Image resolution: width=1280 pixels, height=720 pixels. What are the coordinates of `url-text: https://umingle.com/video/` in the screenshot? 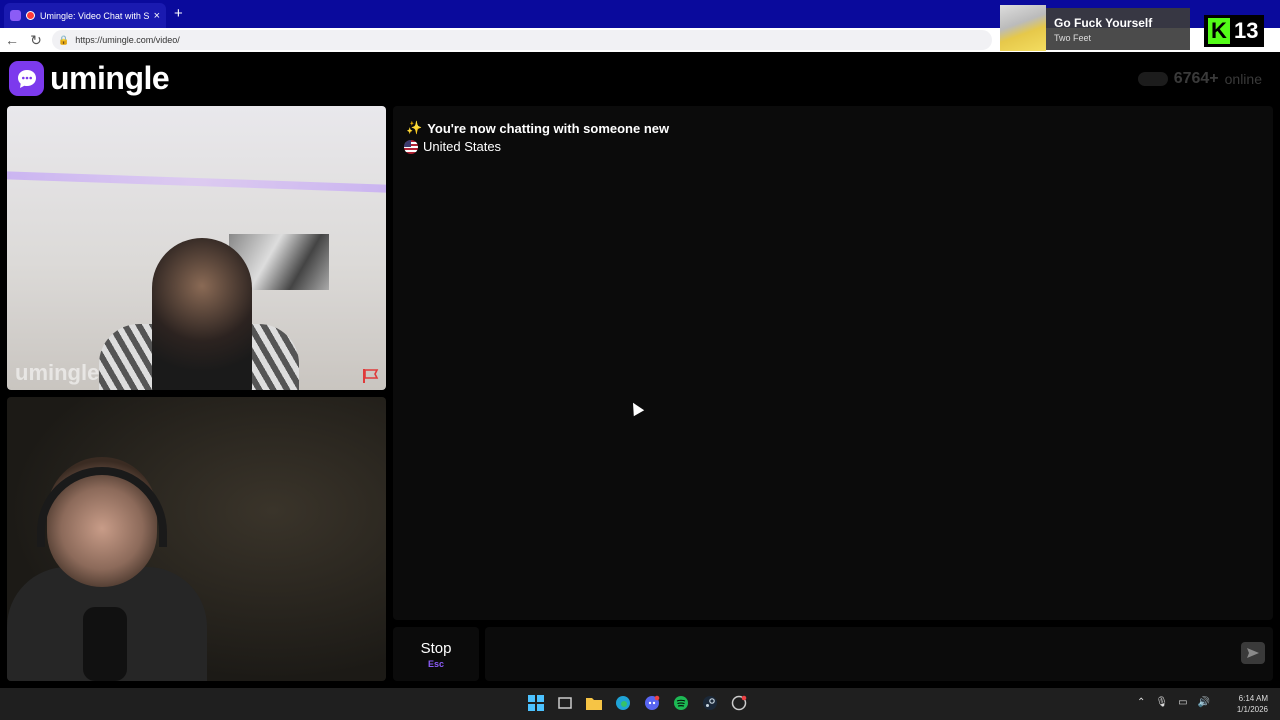 It's located at (127, 40).